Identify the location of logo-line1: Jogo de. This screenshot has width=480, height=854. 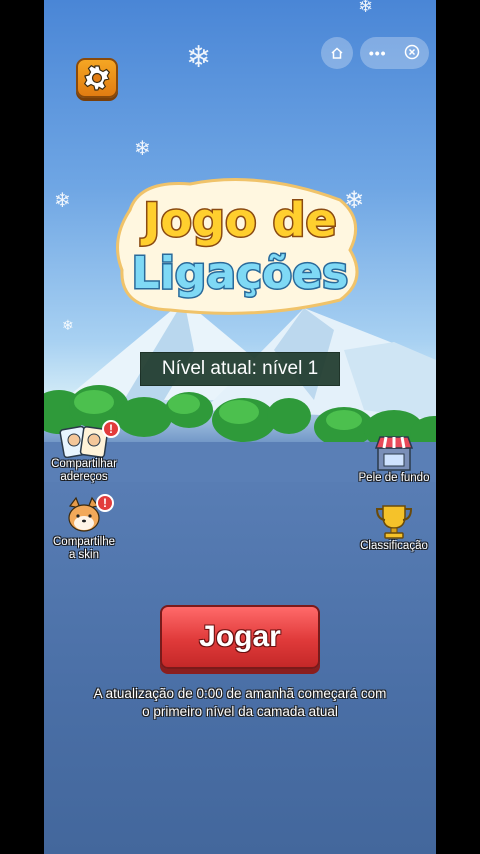
(238, 220).